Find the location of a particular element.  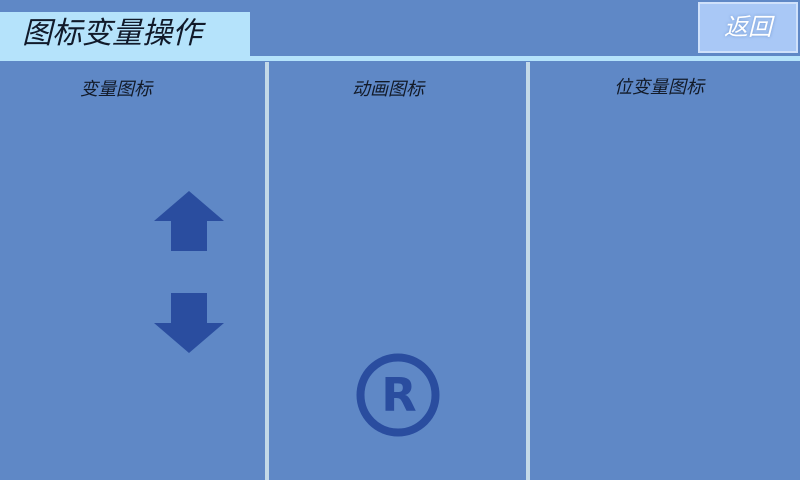

panel-title-animation-icon: 动画图标 is located at coordinates (388, 89).